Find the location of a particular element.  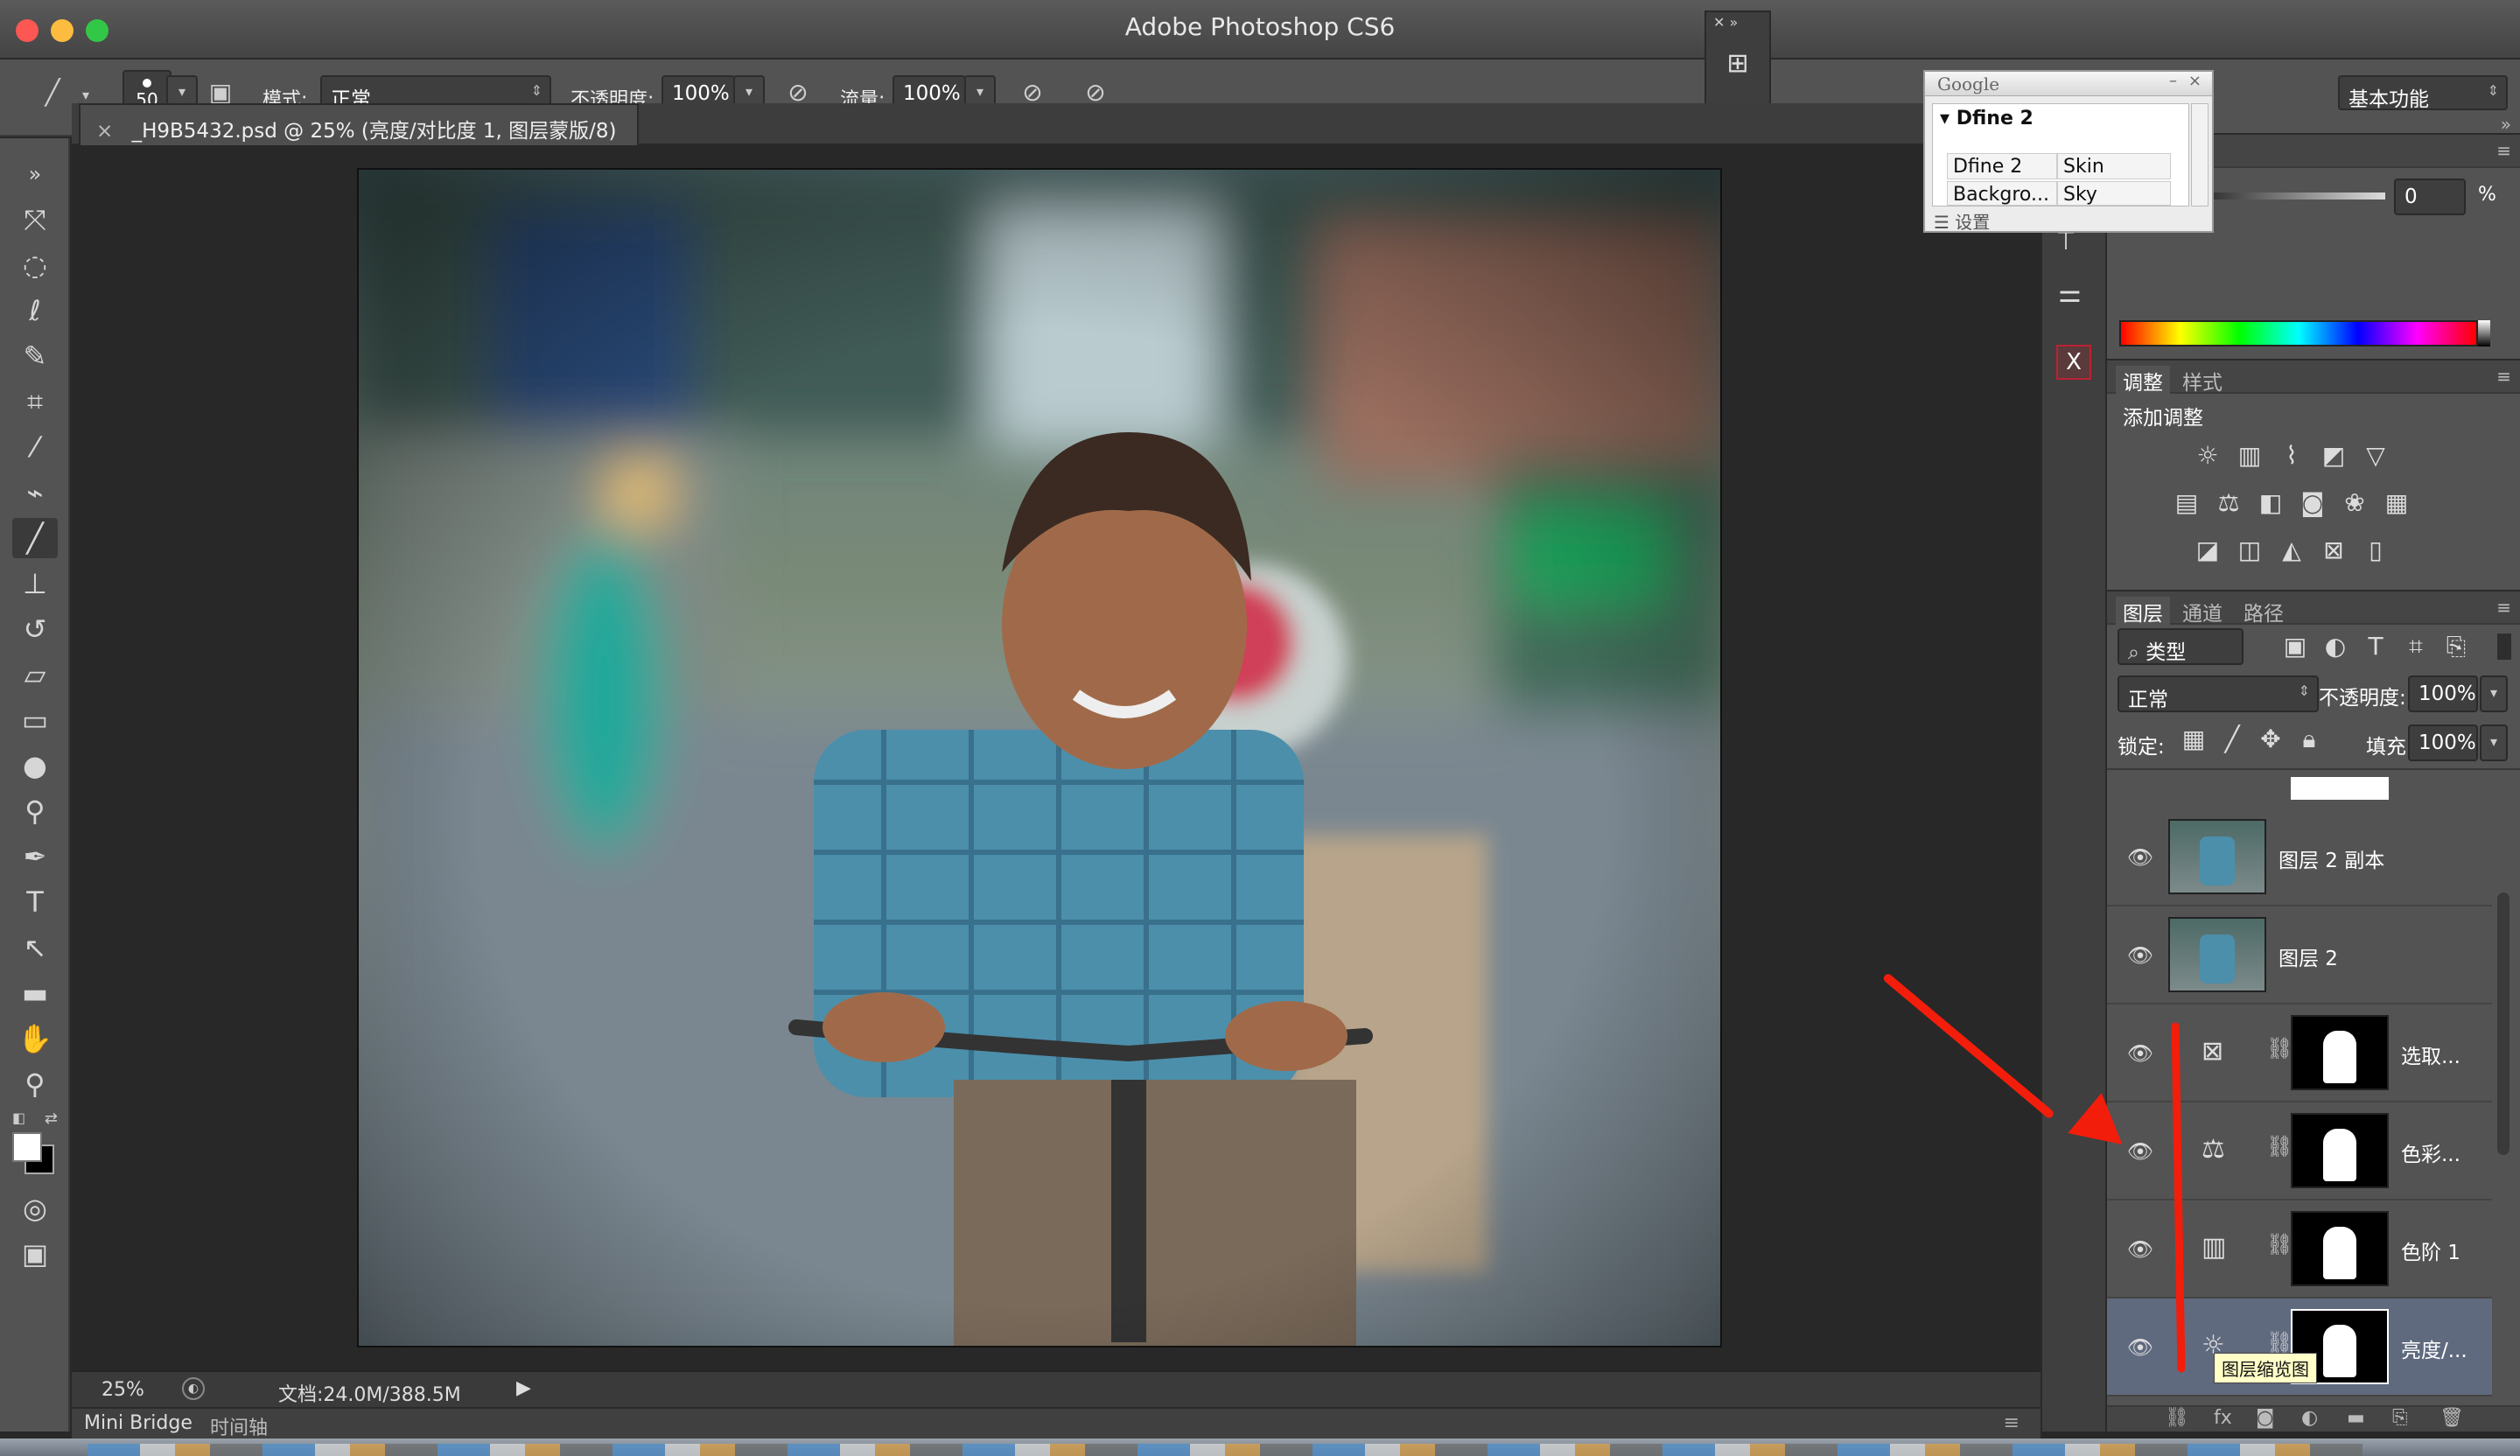

tab-mini-bridge: Mini Bridge is located at coordinates (138, 1423).